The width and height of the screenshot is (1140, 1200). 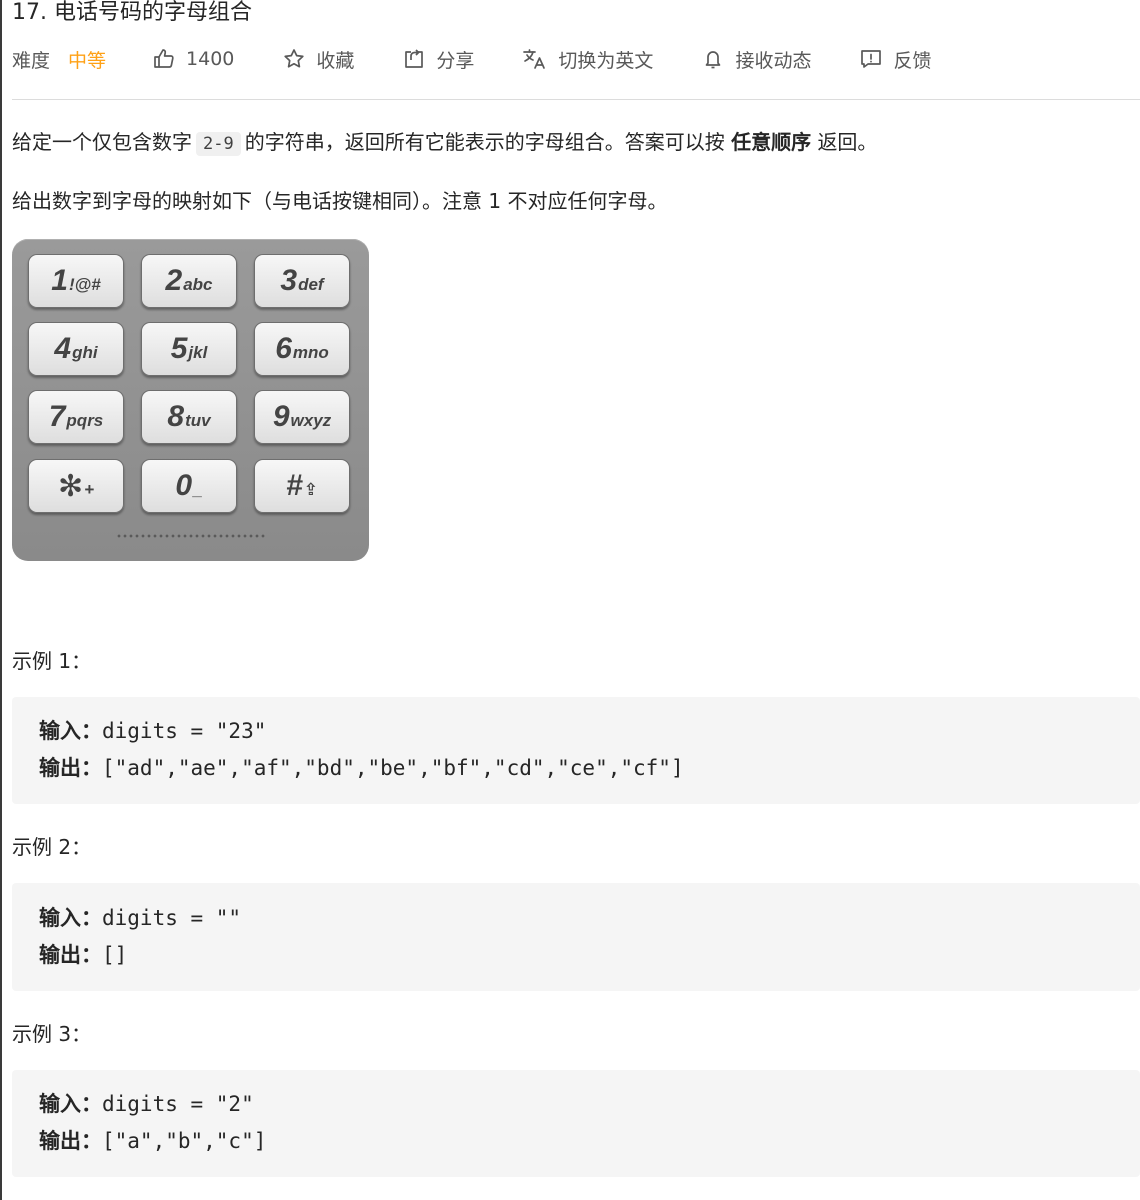 I want to click on key-letters: def, so click(x=311, y=284).